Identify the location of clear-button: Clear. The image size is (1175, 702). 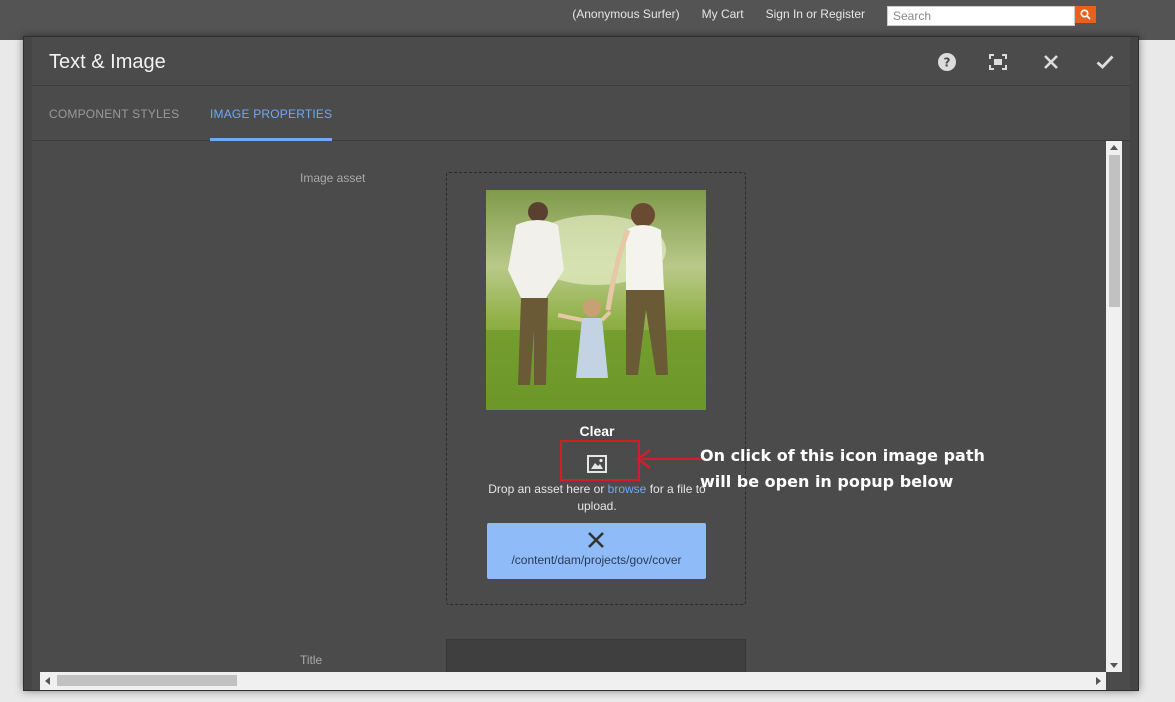
(597, 431).